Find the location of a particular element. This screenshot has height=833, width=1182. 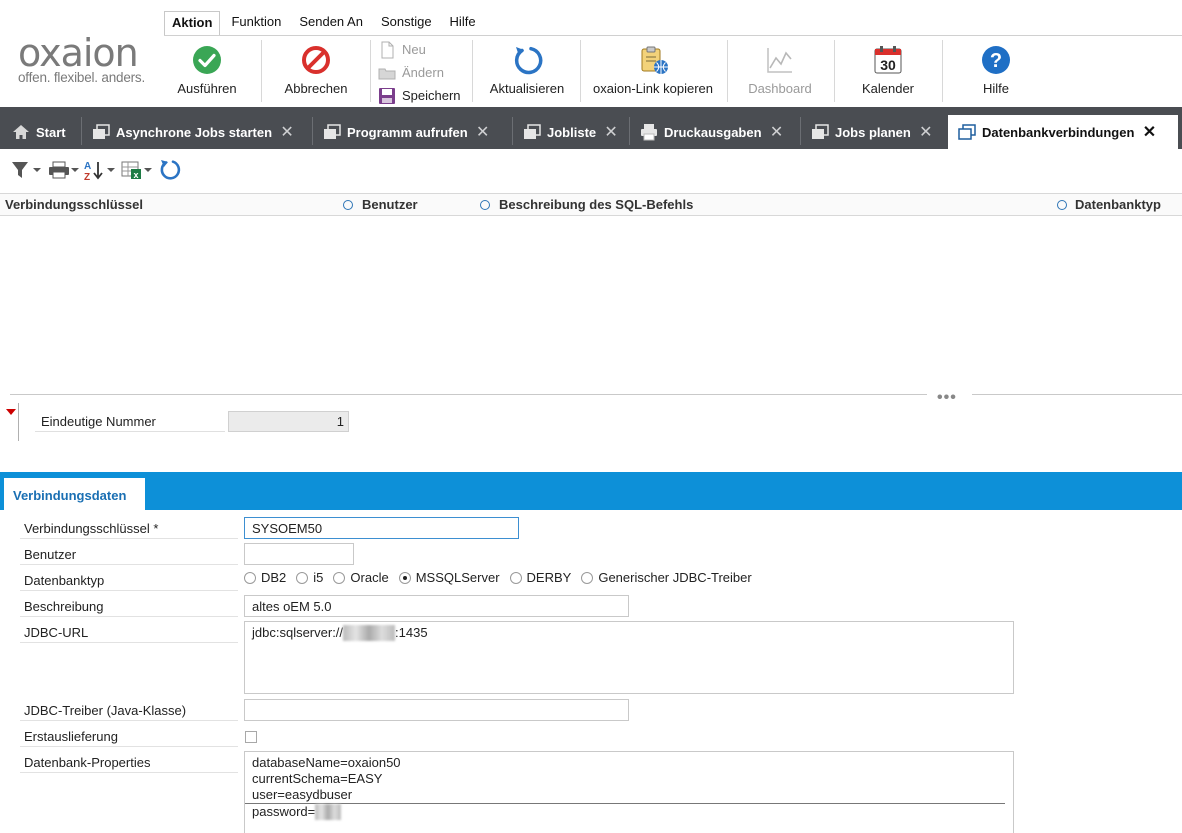

calendar-label: Kalender is located at coordinates (888, 88).